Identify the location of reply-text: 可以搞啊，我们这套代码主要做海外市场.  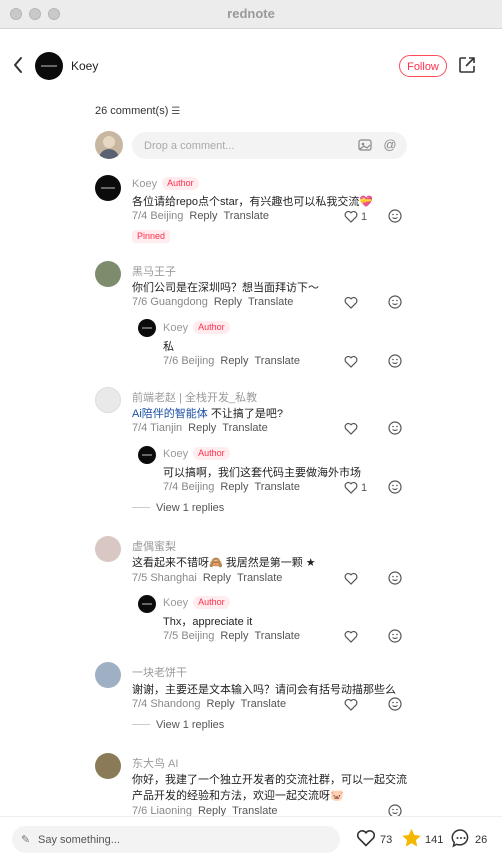
(262, 473).